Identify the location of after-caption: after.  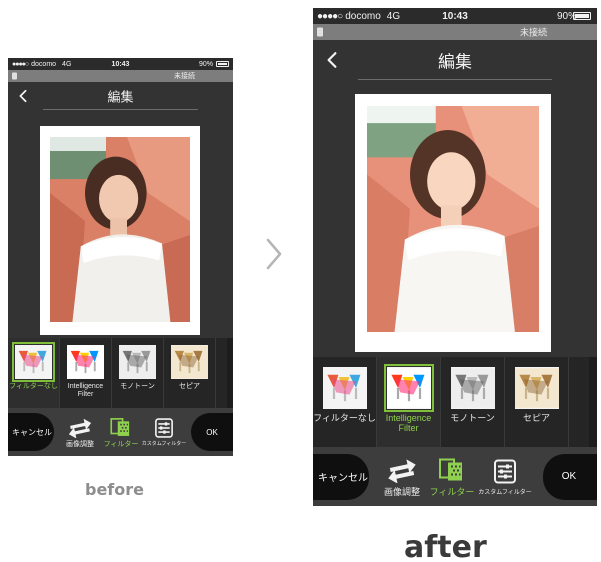
(445, 546).